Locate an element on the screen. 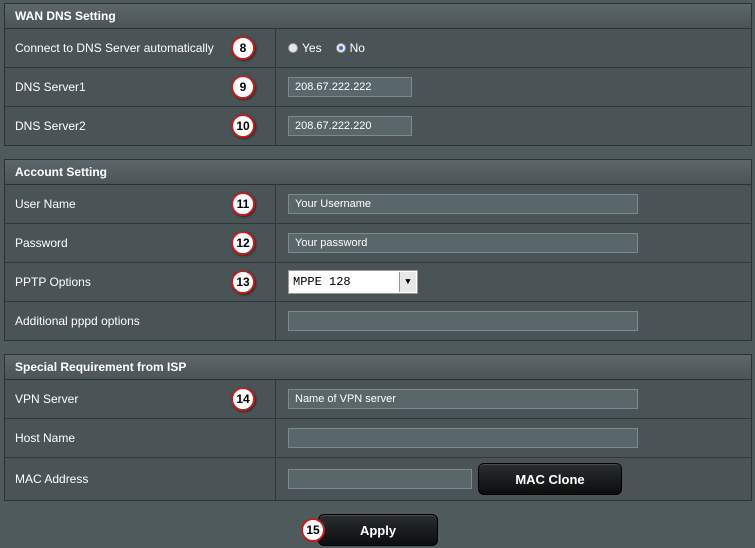  pppd-options-input is located at coordinates (463, 321).